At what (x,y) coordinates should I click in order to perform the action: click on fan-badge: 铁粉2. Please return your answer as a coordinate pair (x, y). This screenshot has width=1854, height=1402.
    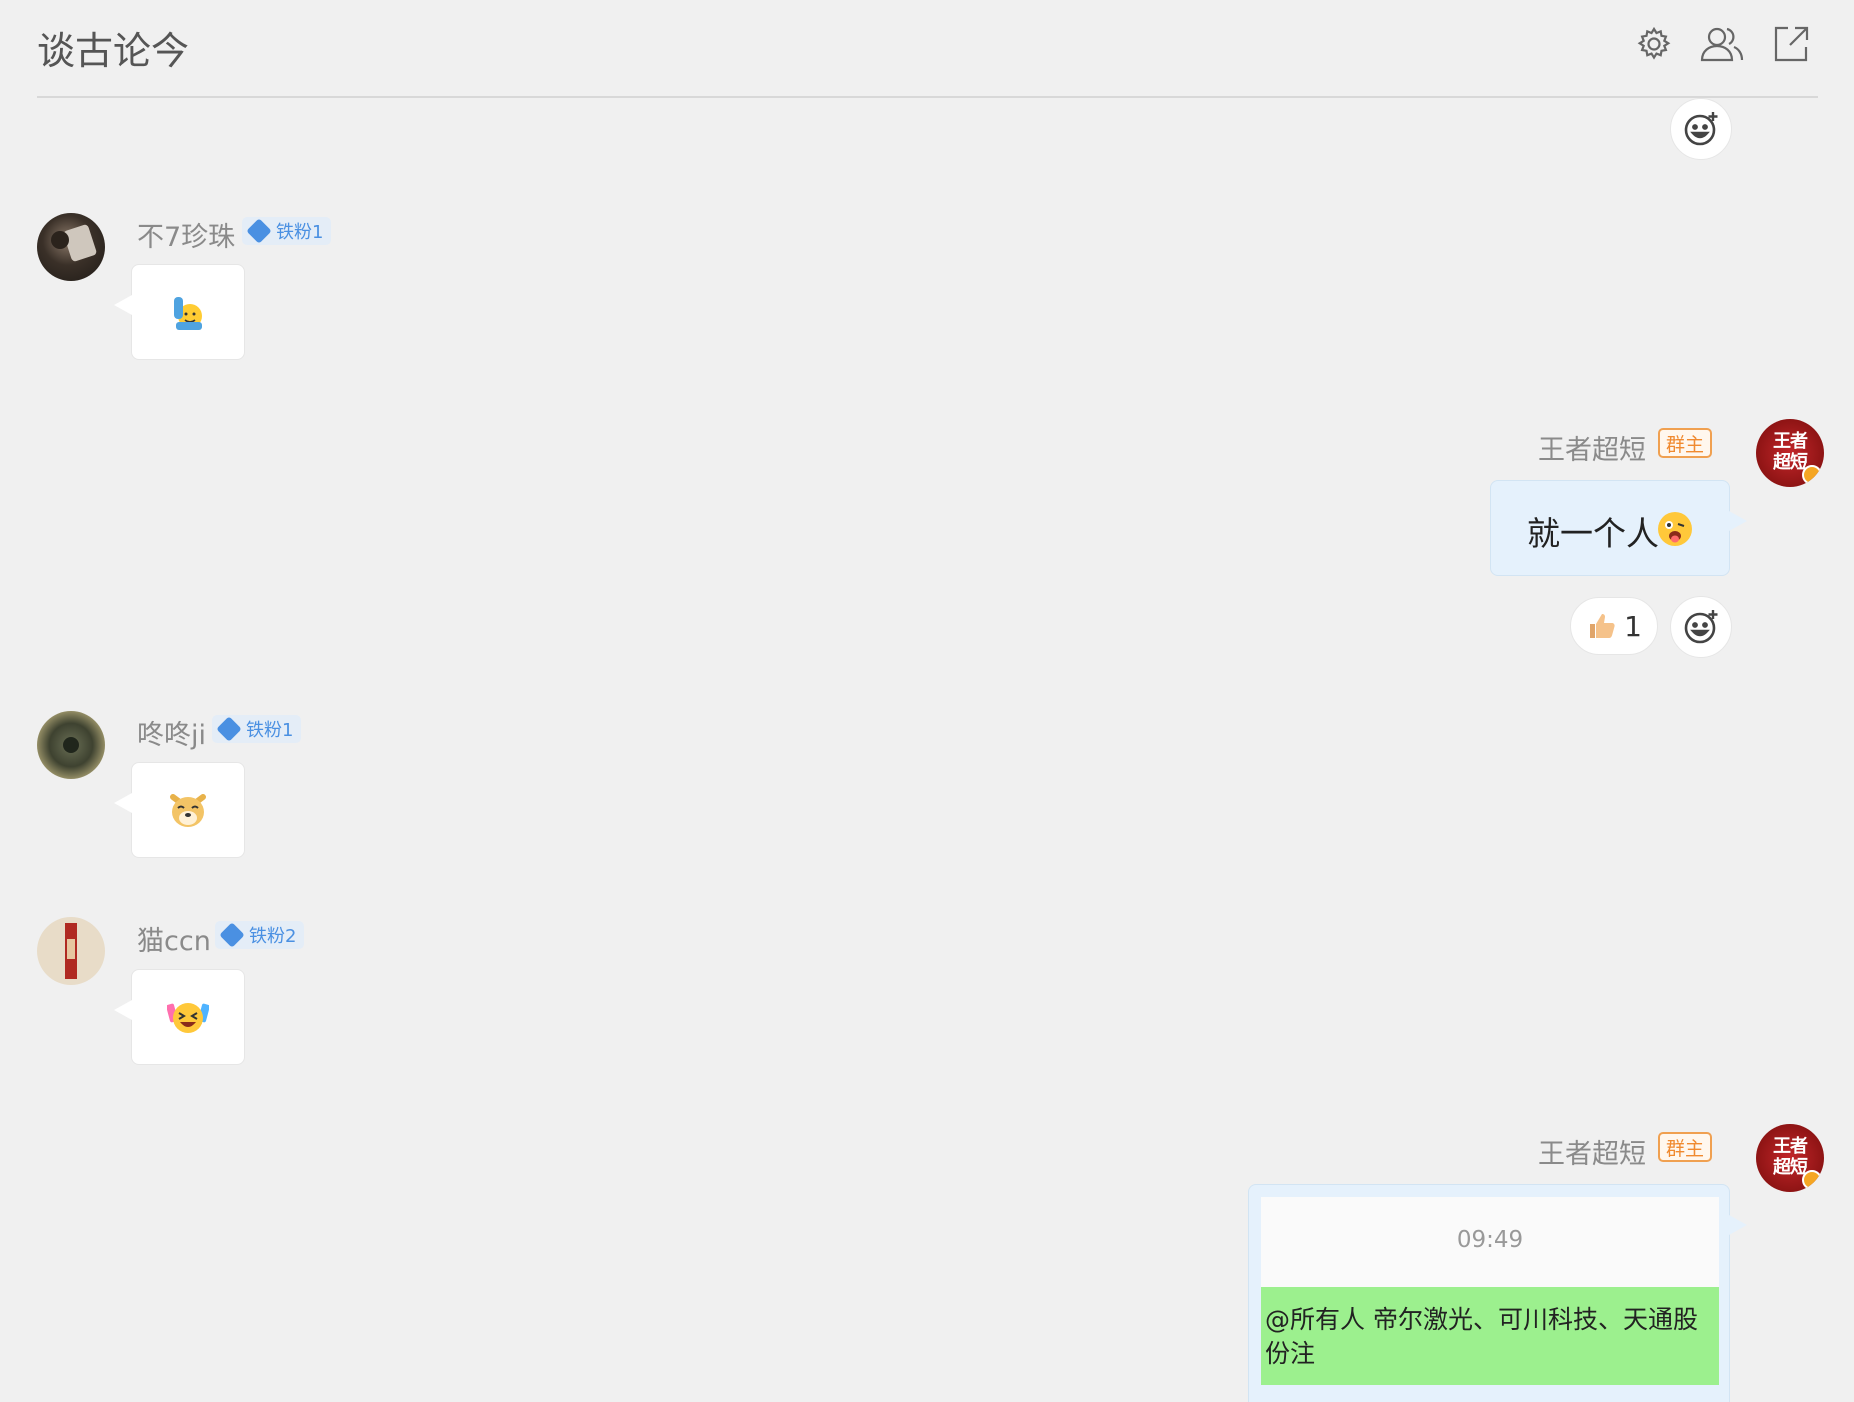
    Looking at the image, I should click on (260, 935).